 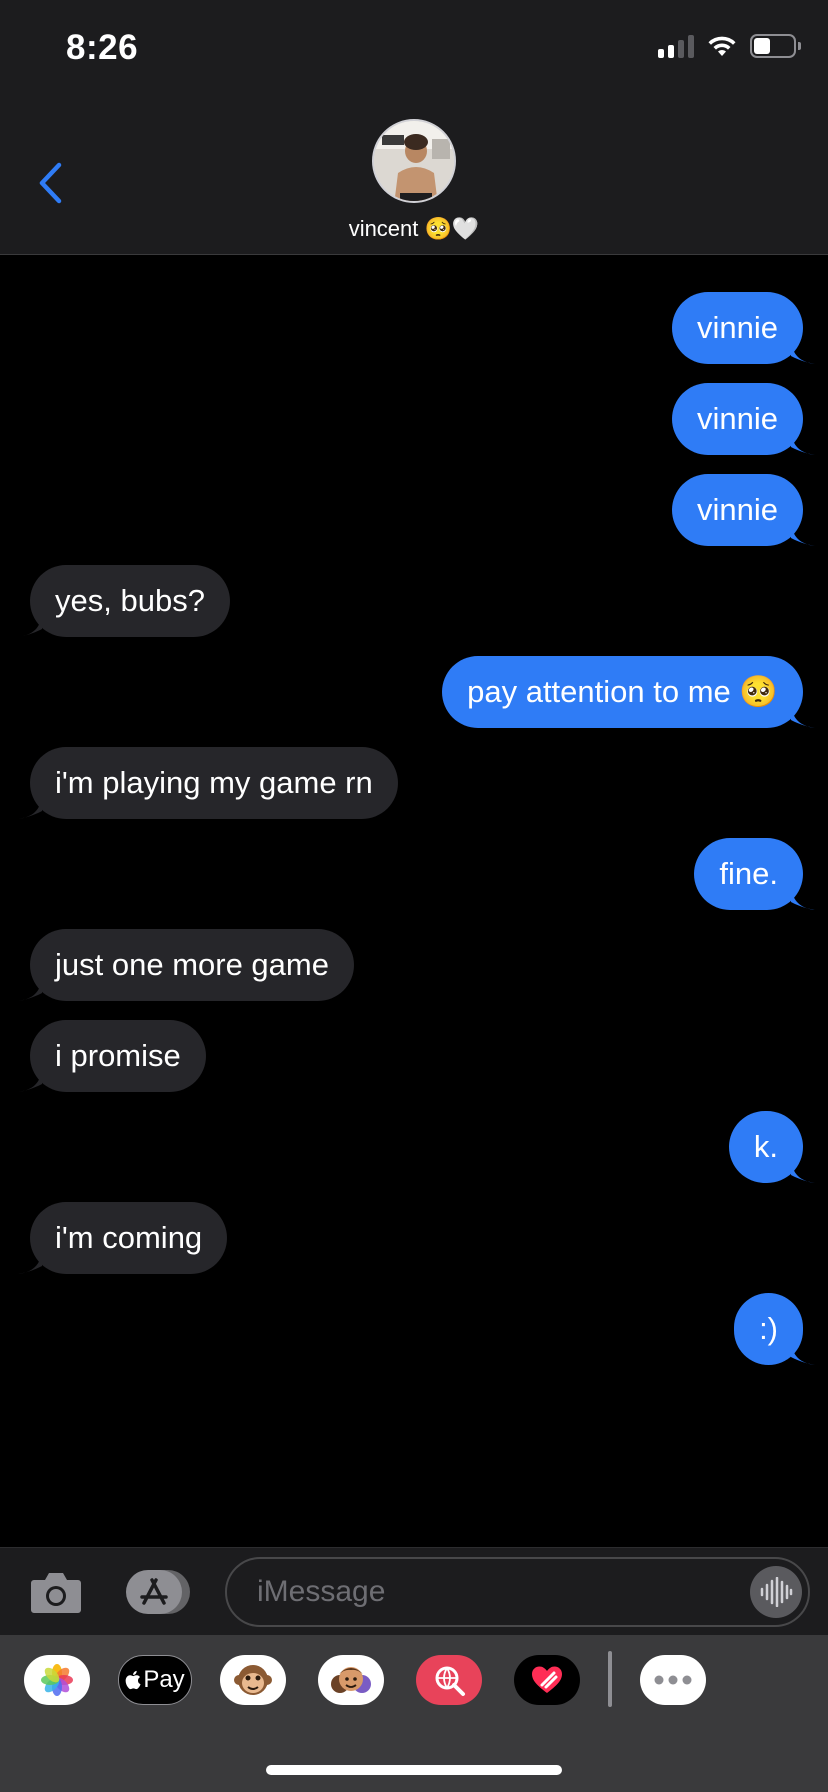 What do you see at coordinates (102, 47) in the screenshot?
I see `status-time: 8:26` at bounding box center [102, 47].